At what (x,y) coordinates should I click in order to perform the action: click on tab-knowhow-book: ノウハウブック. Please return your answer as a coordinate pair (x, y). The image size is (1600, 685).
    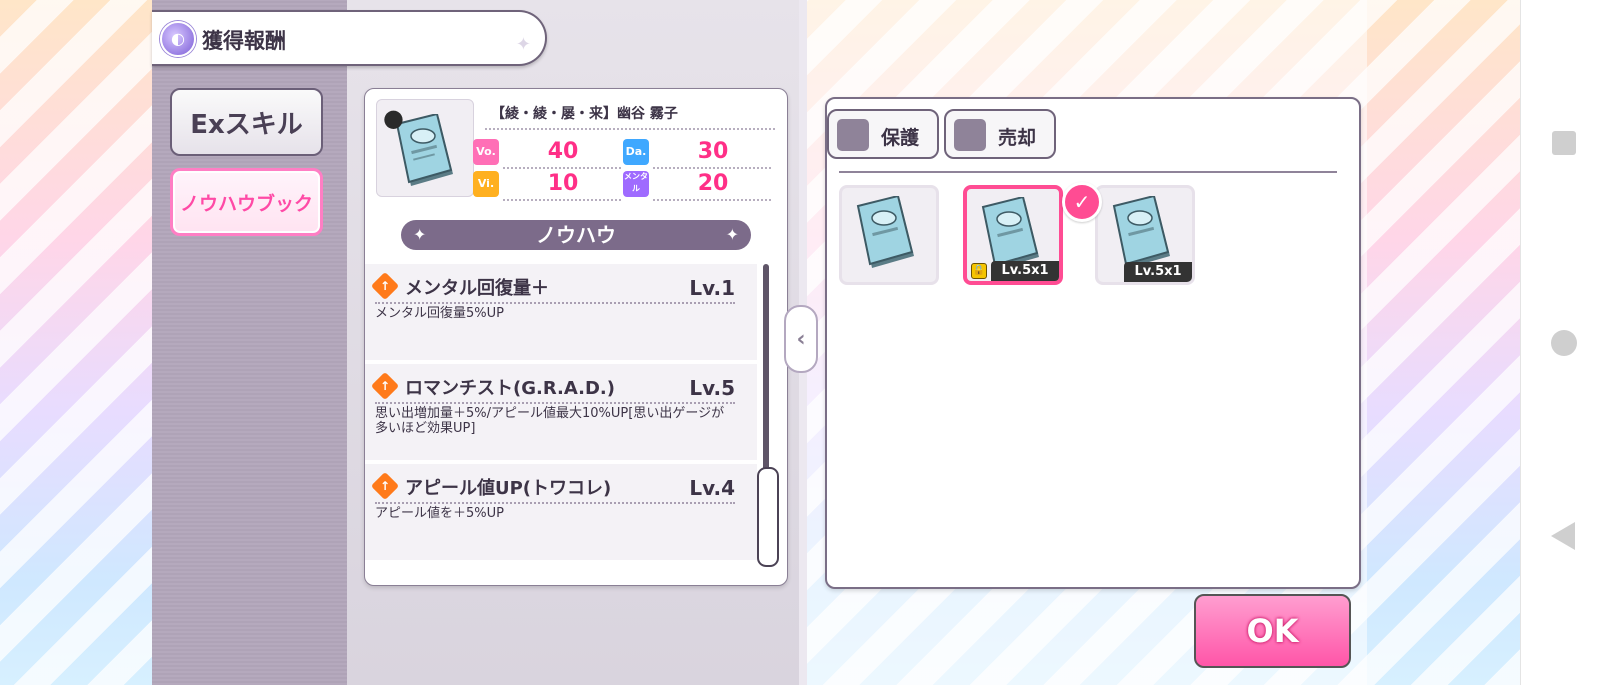
    Looking at the image, I should click on (246, 202).